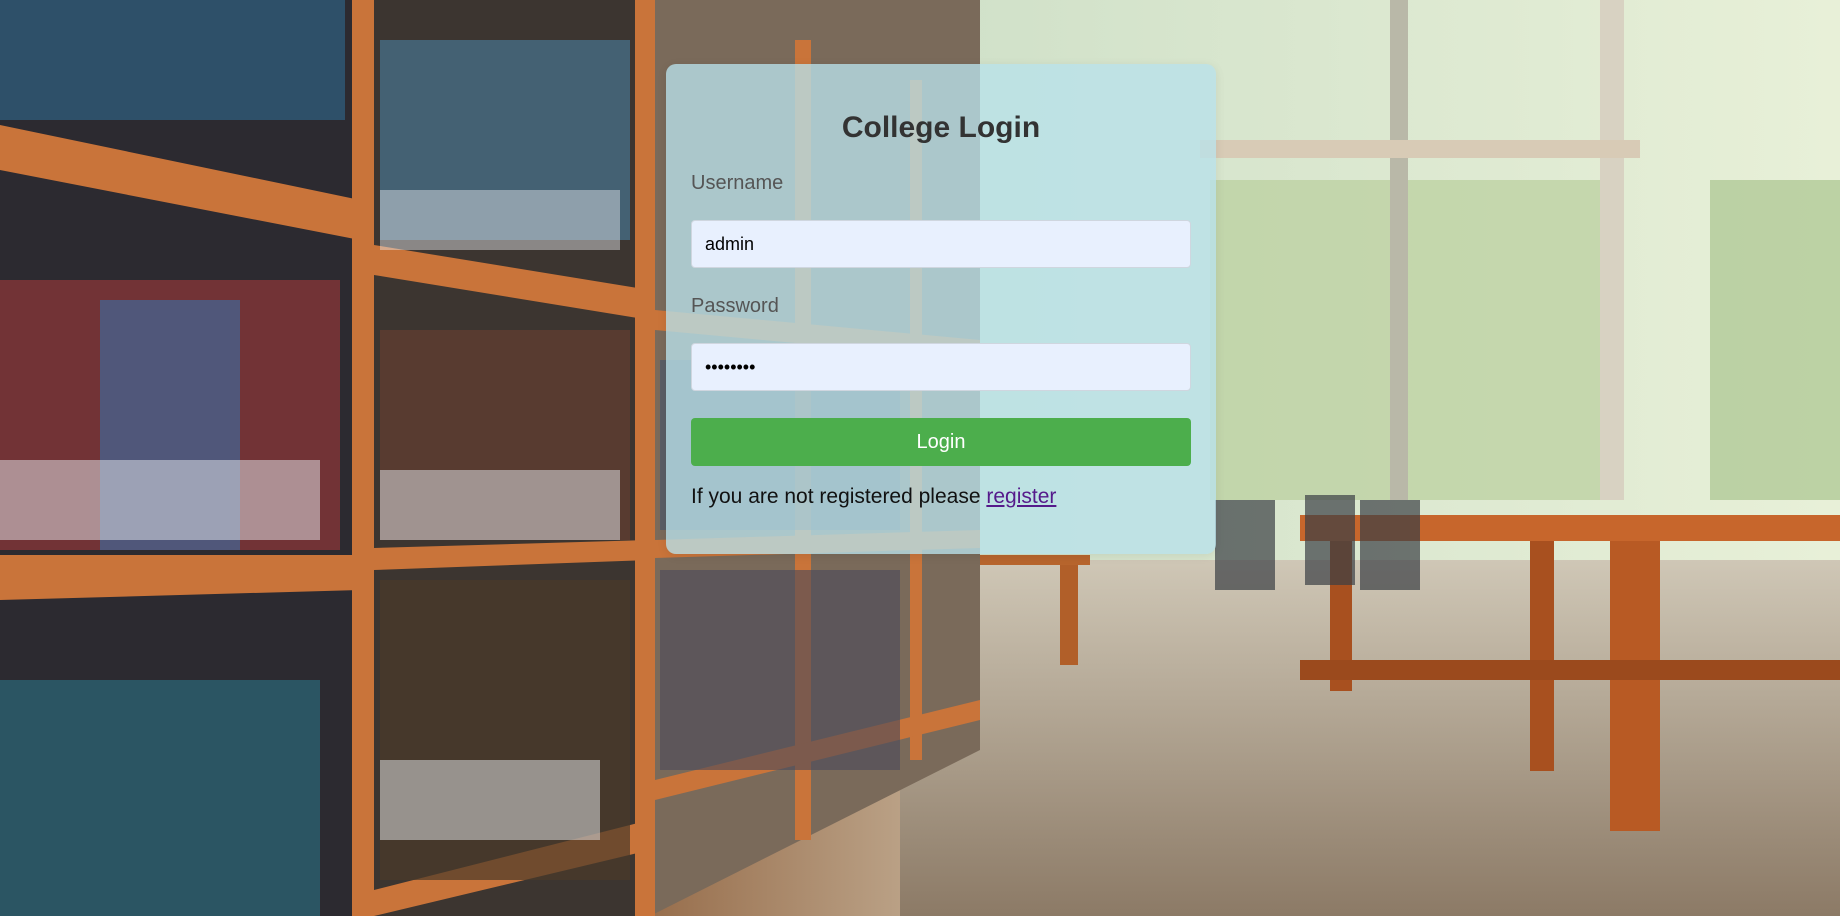  I want to click on password-input, so click(941, 367).